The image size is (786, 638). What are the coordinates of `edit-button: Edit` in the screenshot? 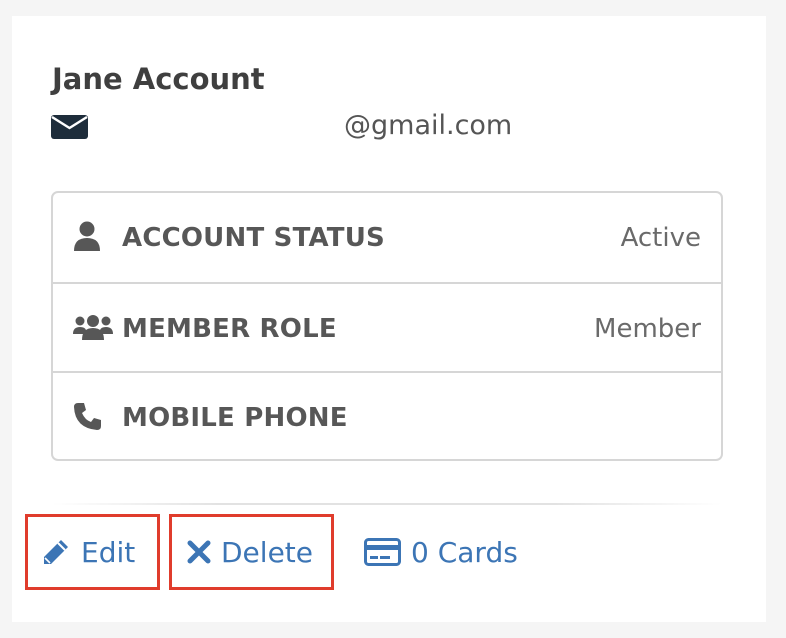 It's located at (92, 552).